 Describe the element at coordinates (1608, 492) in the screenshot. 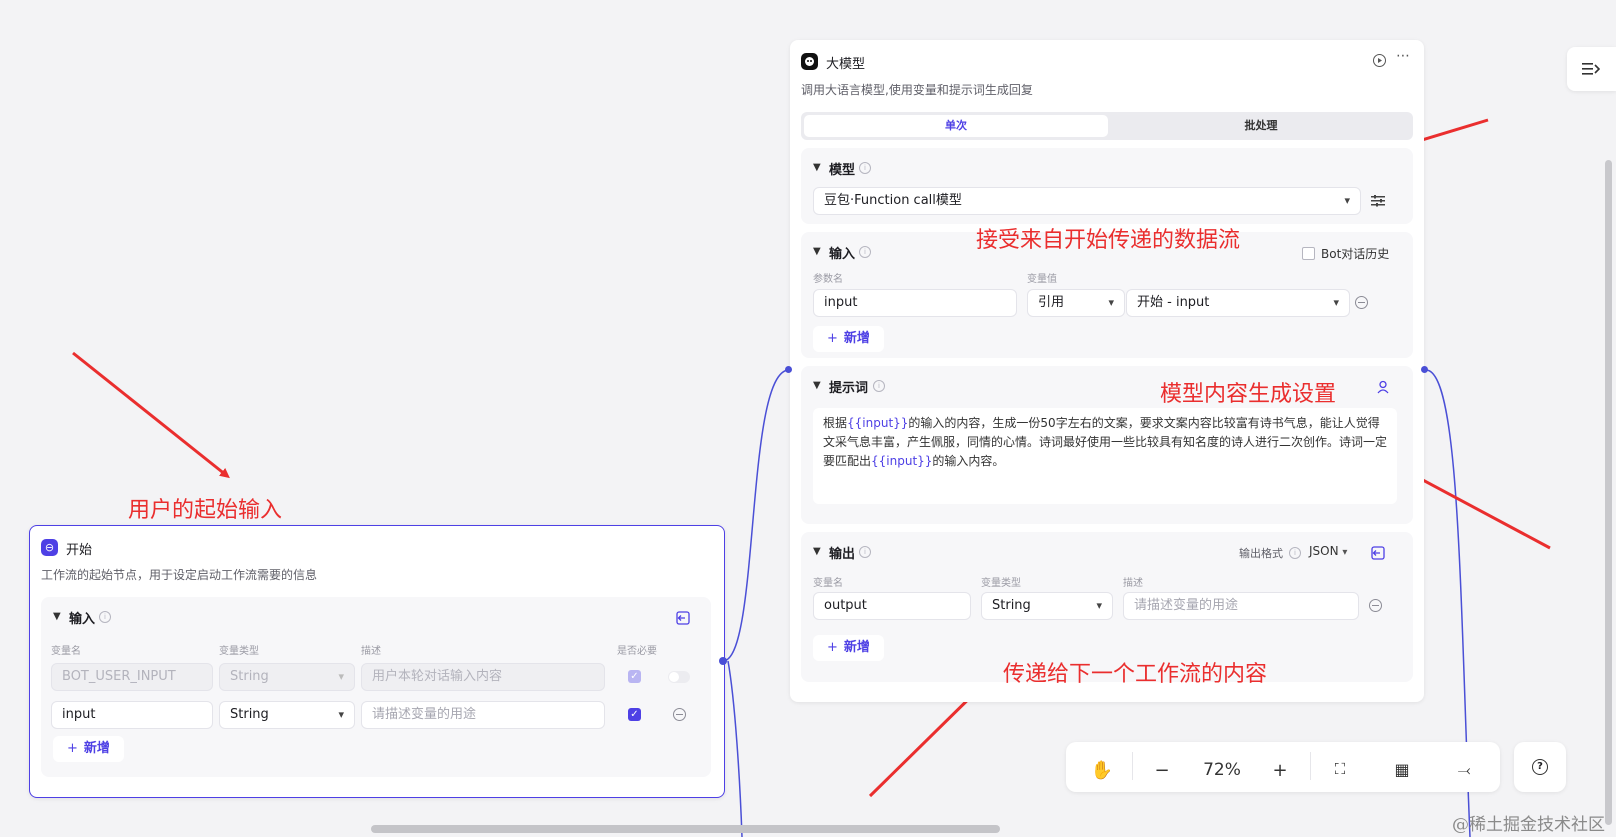

I see `vertical-scrollbar` at that location.